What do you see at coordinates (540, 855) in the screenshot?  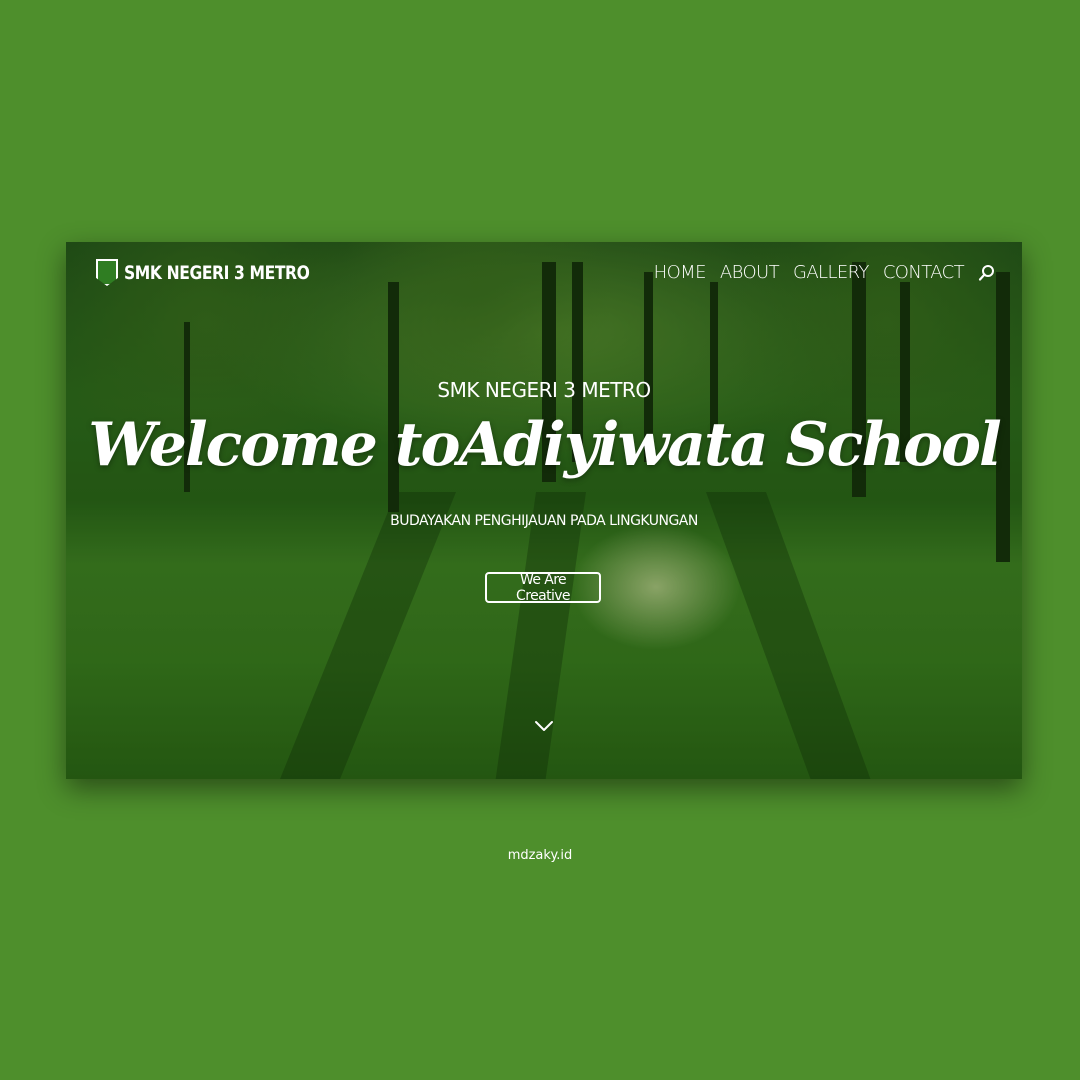 I see `credit-text: mdzaky.id` at bounding box center [540, 855].